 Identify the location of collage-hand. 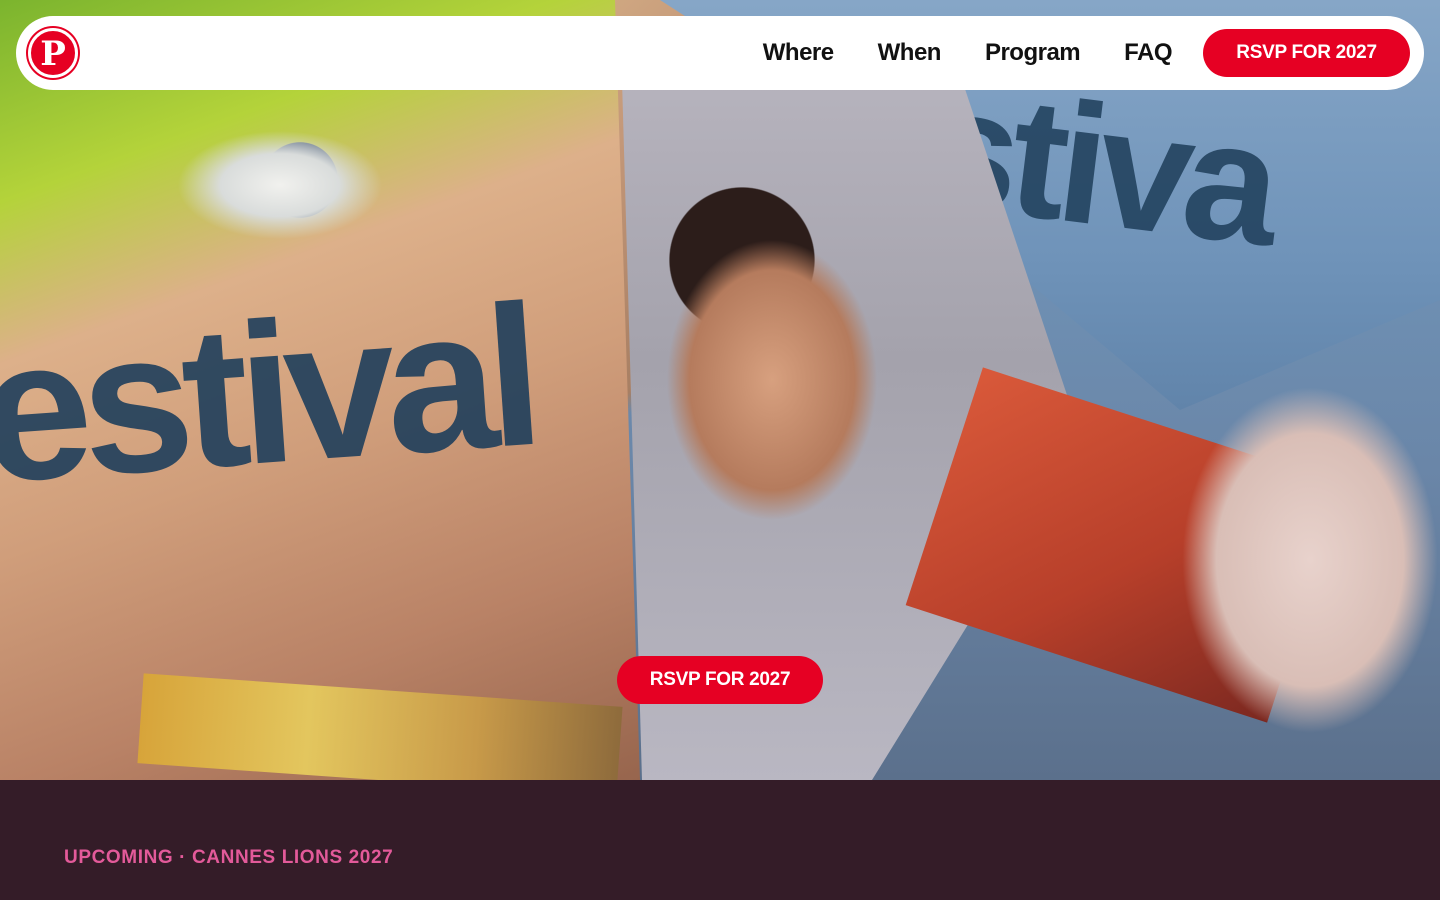
(1280, 540).